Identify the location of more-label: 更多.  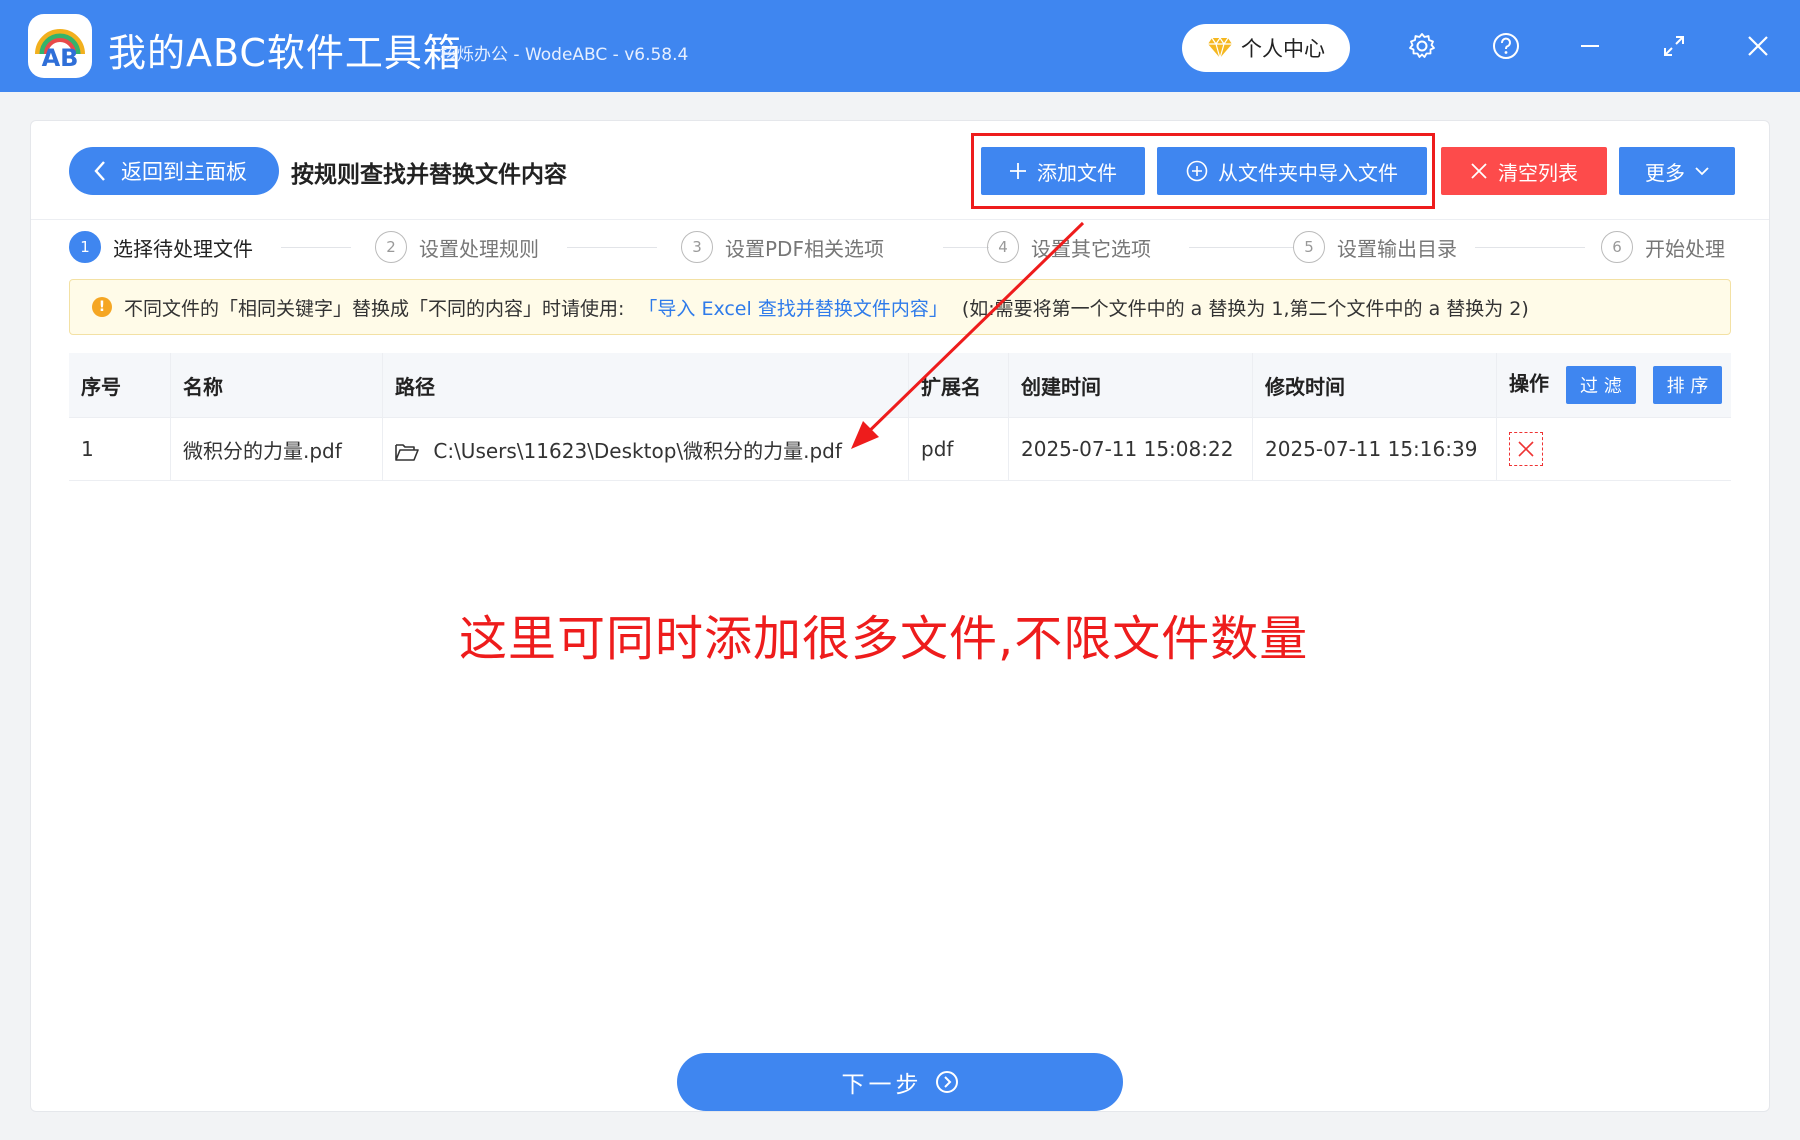
(1665, 172).